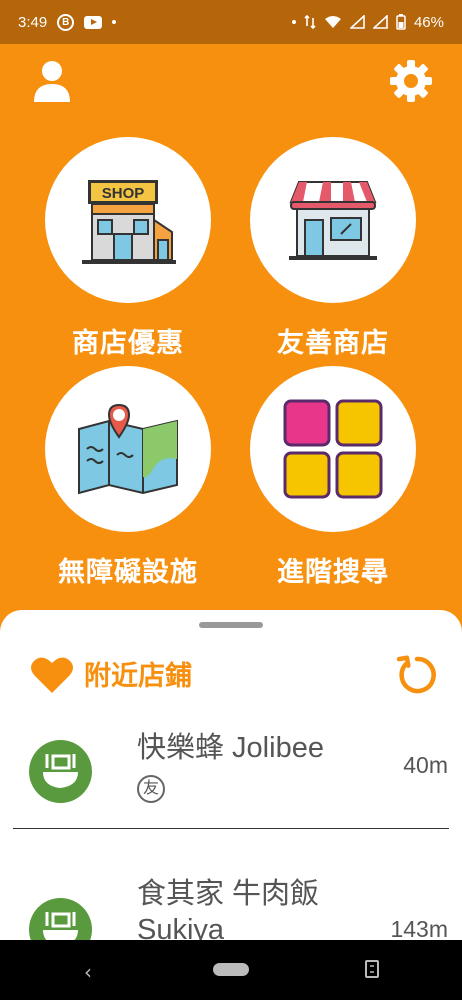 The height and width of the screenshot is (1000, 462). I want to click on heart-icon, so click(52, 675).